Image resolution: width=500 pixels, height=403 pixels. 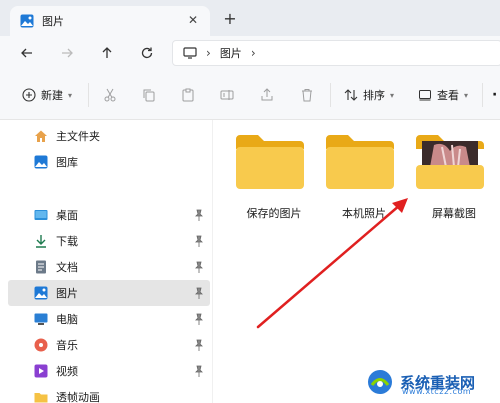 I want to click on view-icon, so click(x=425, y=95).